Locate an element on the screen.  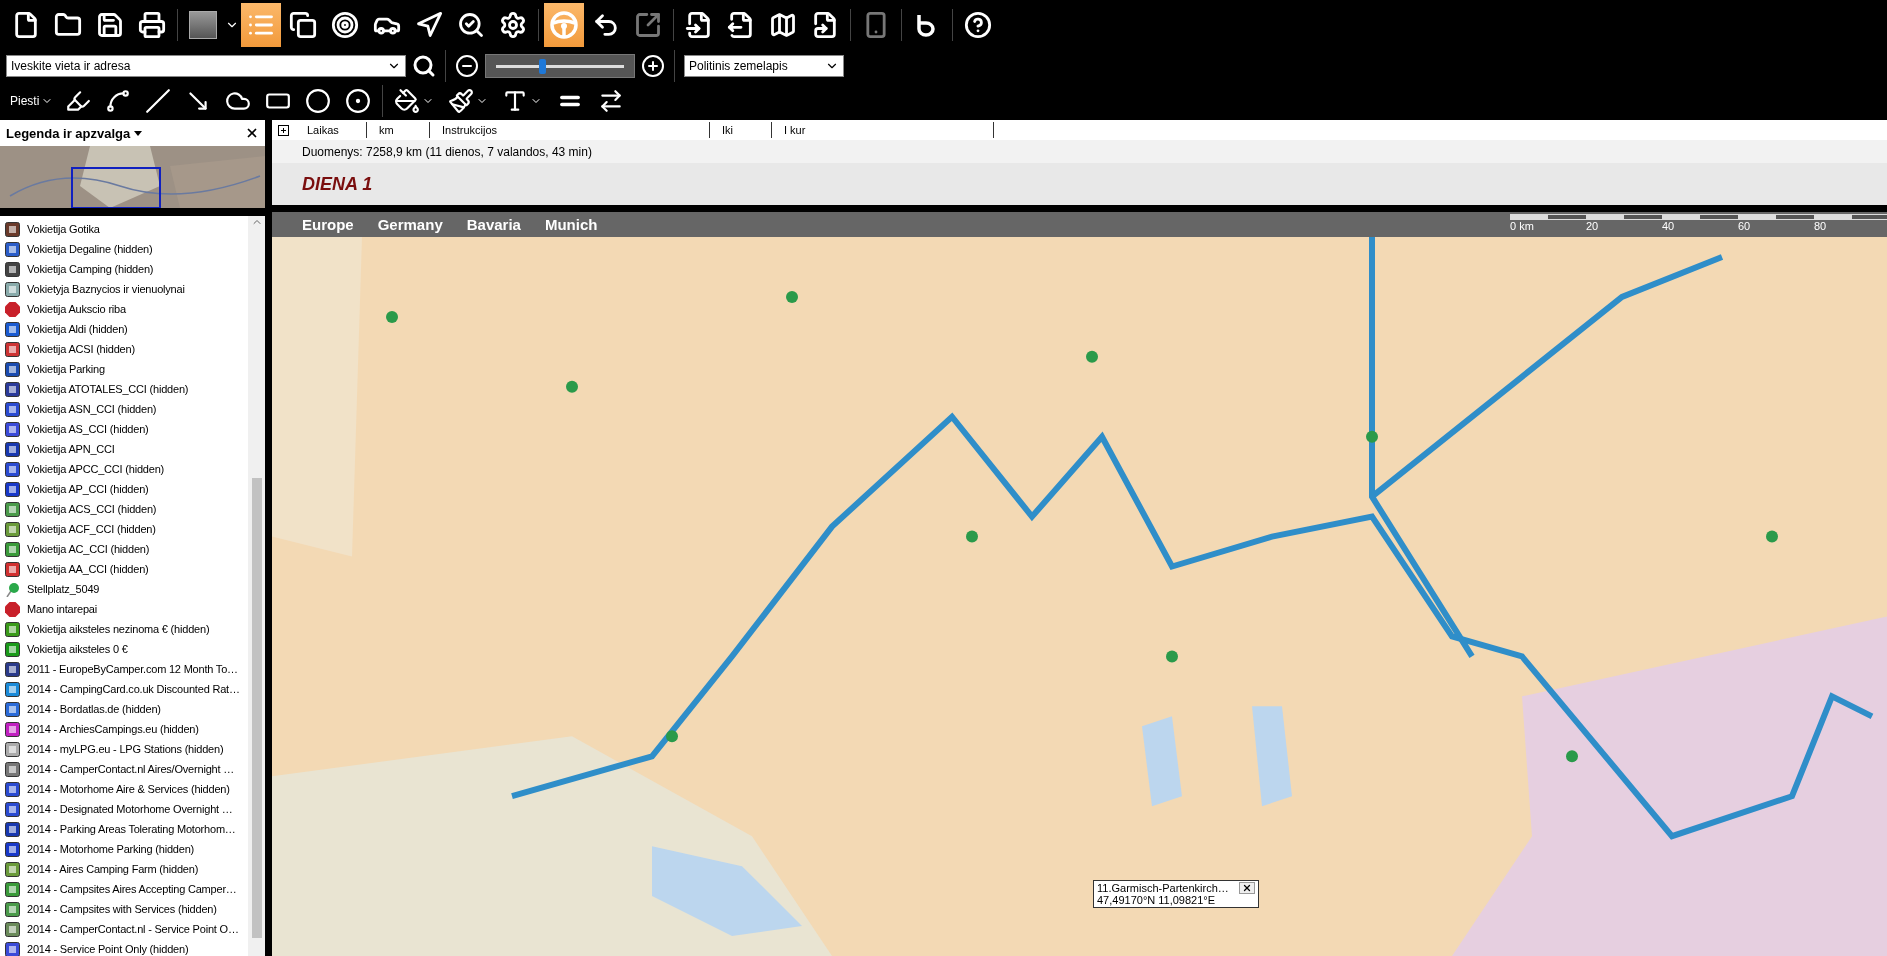
legend-item: Vokietija Camping (hidden) is located at coordinates (90, 269).